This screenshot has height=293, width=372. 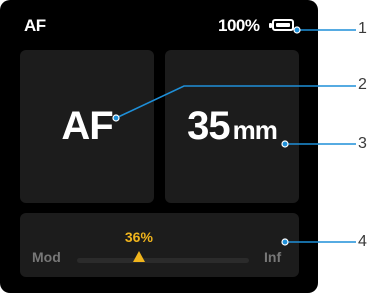 I want to click on focus-position-marker-icon, so click(x=138, y=256).